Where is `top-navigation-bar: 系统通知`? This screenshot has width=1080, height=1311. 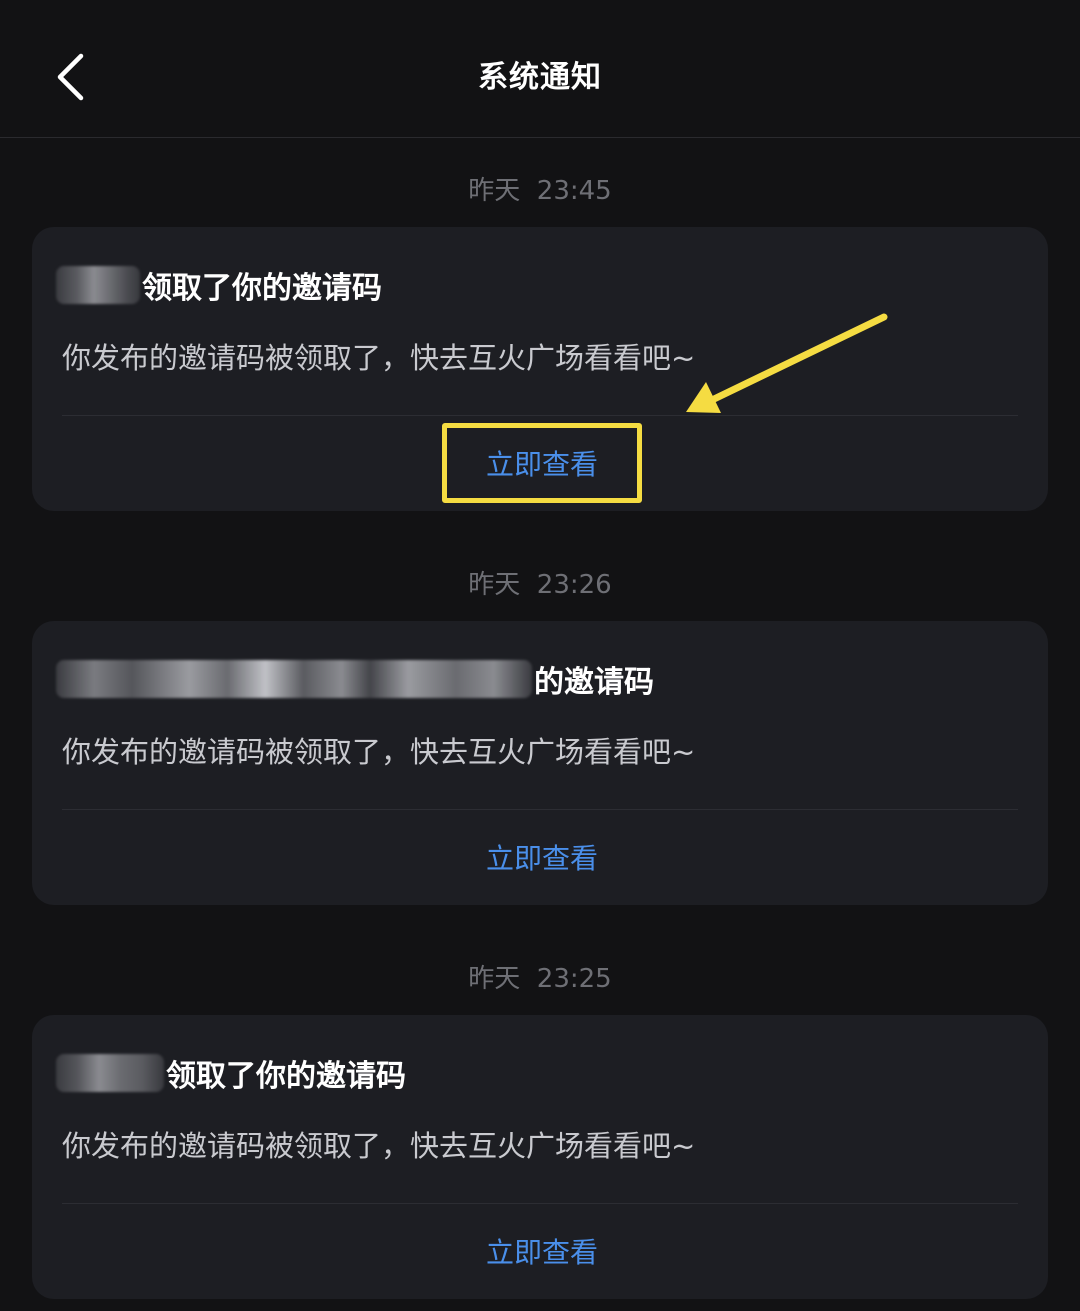 top-navigation-bar: 系统通知 is located at coordinates (540, 69).